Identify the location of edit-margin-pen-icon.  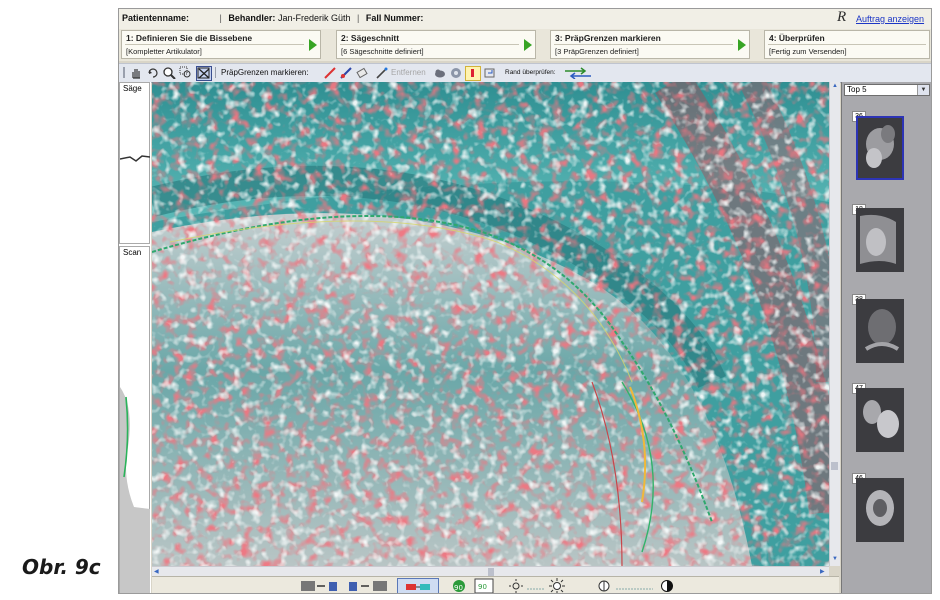
(346, 72).